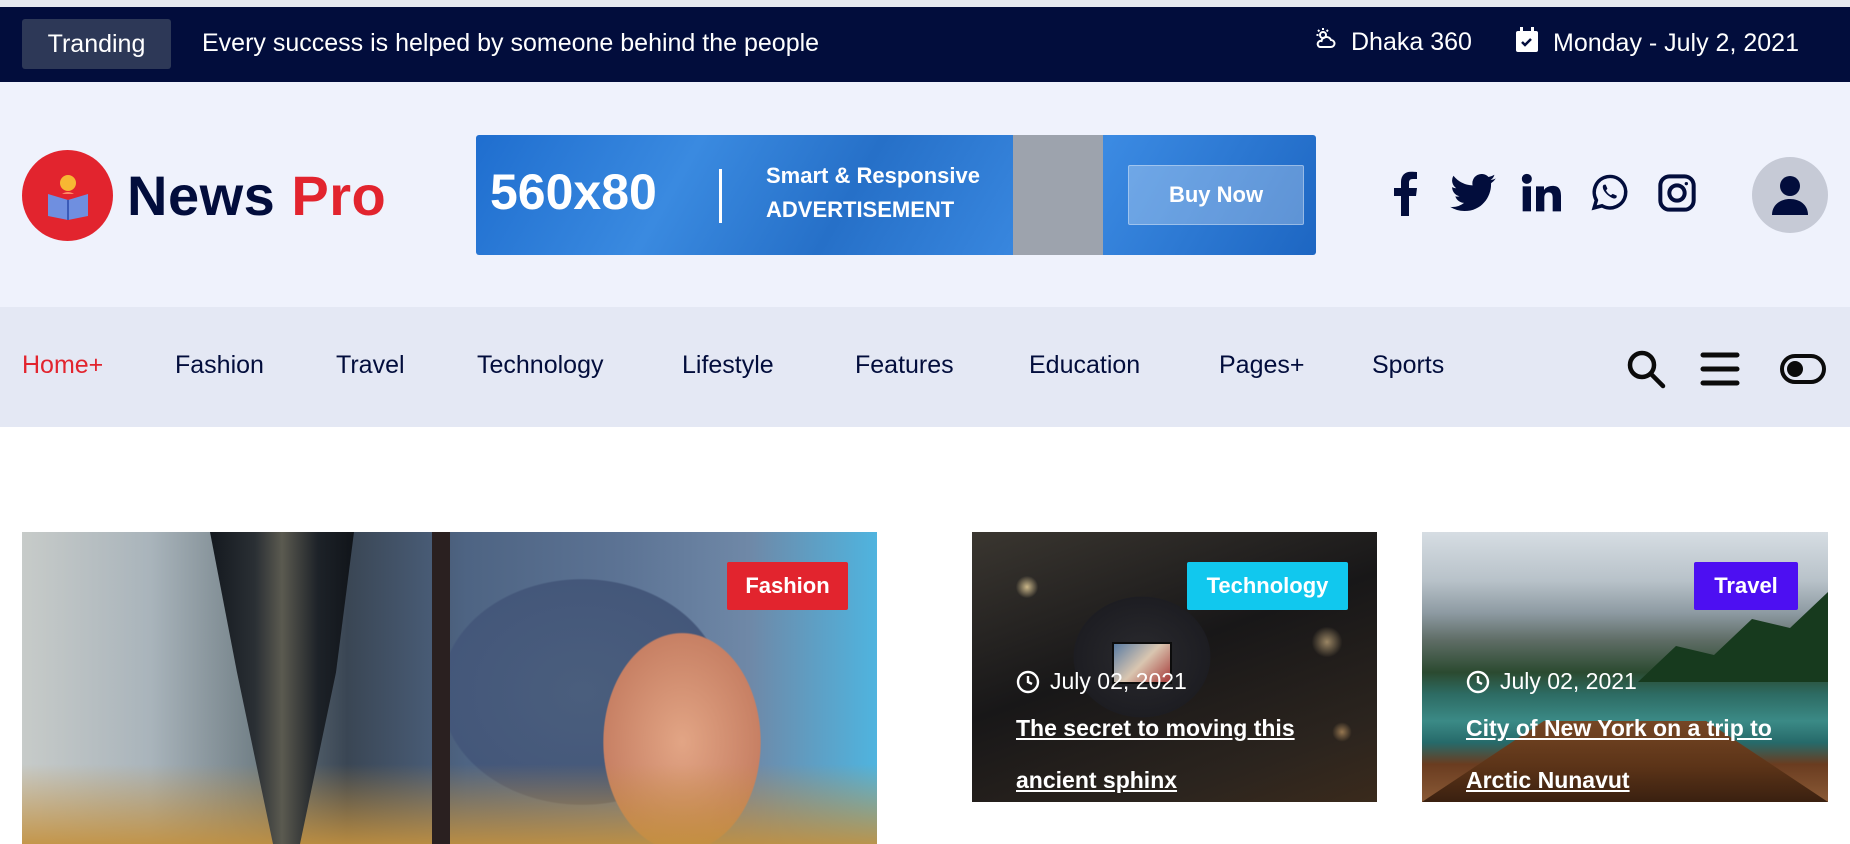  I want to click on nav-item-fashion: Fashion, so click(219, 365).